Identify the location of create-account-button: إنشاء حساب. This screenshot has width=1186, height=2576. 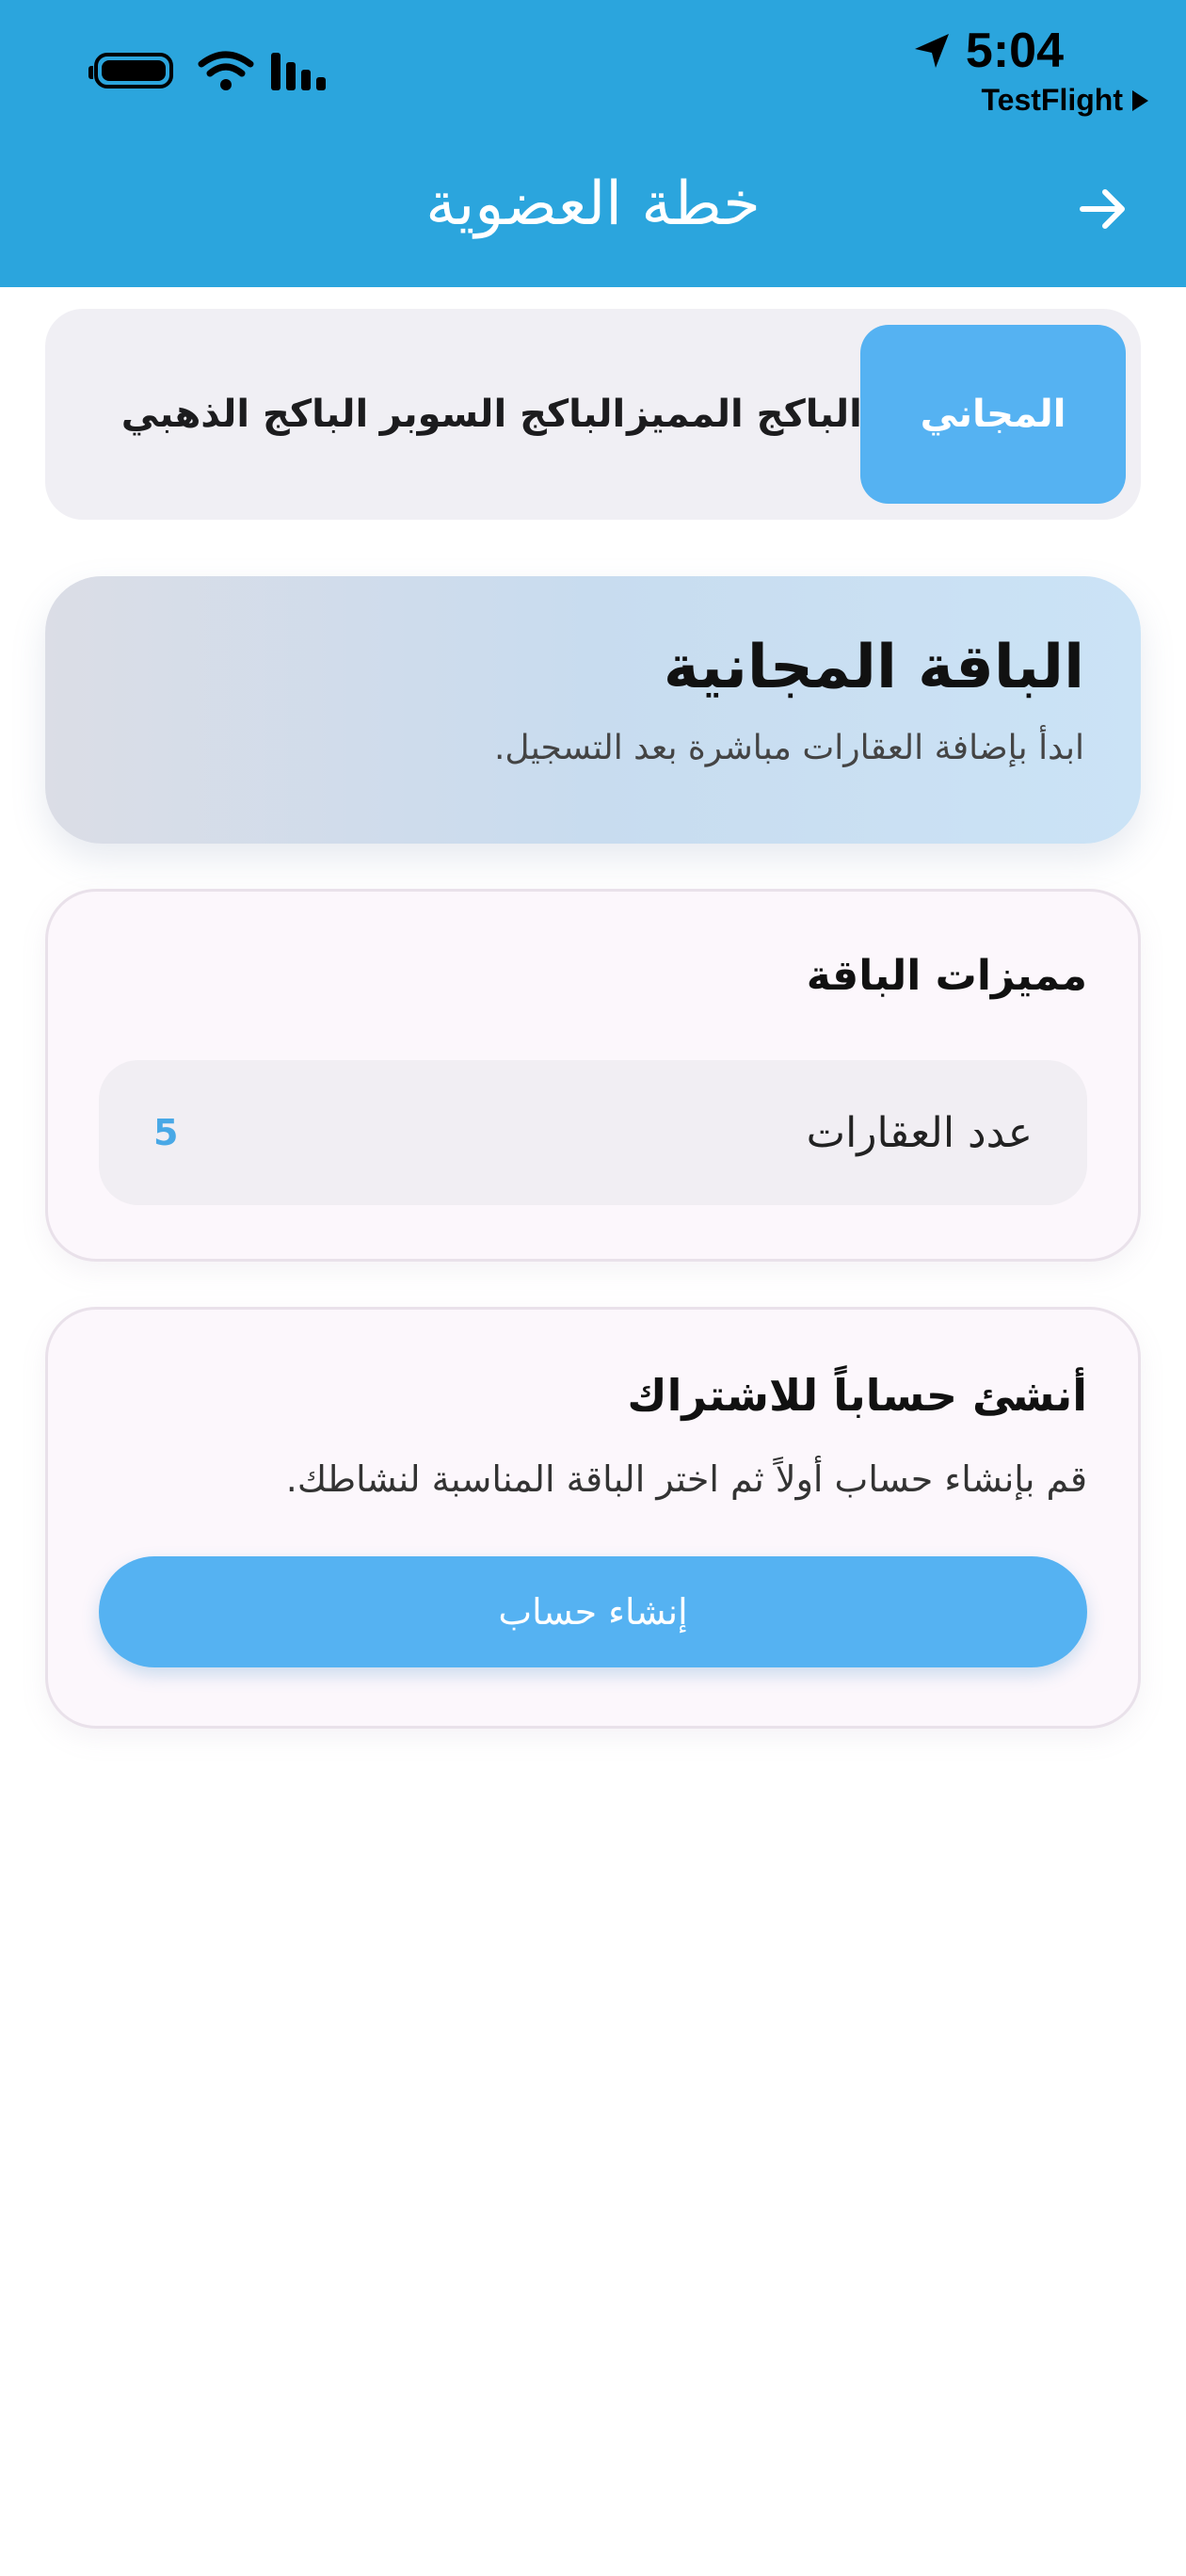
(593, 1611).